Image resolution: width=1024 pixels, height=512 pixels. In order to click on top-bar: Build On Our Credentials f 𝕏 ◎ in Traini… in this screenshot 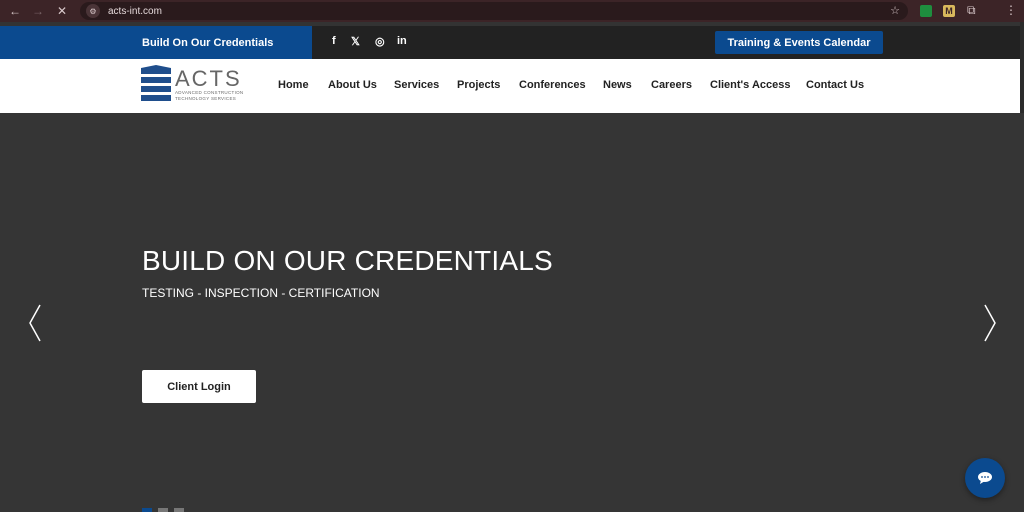, I will do `click(510, 42)`.